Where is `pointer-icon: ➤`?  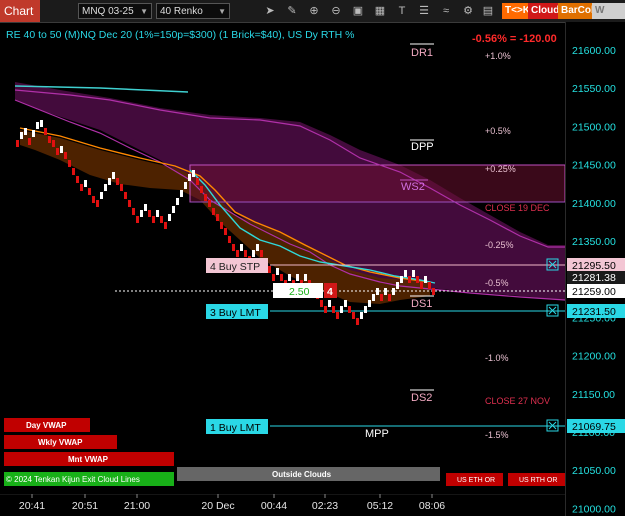 pointer-icon: ➤ is located at coordinates (270, 11).